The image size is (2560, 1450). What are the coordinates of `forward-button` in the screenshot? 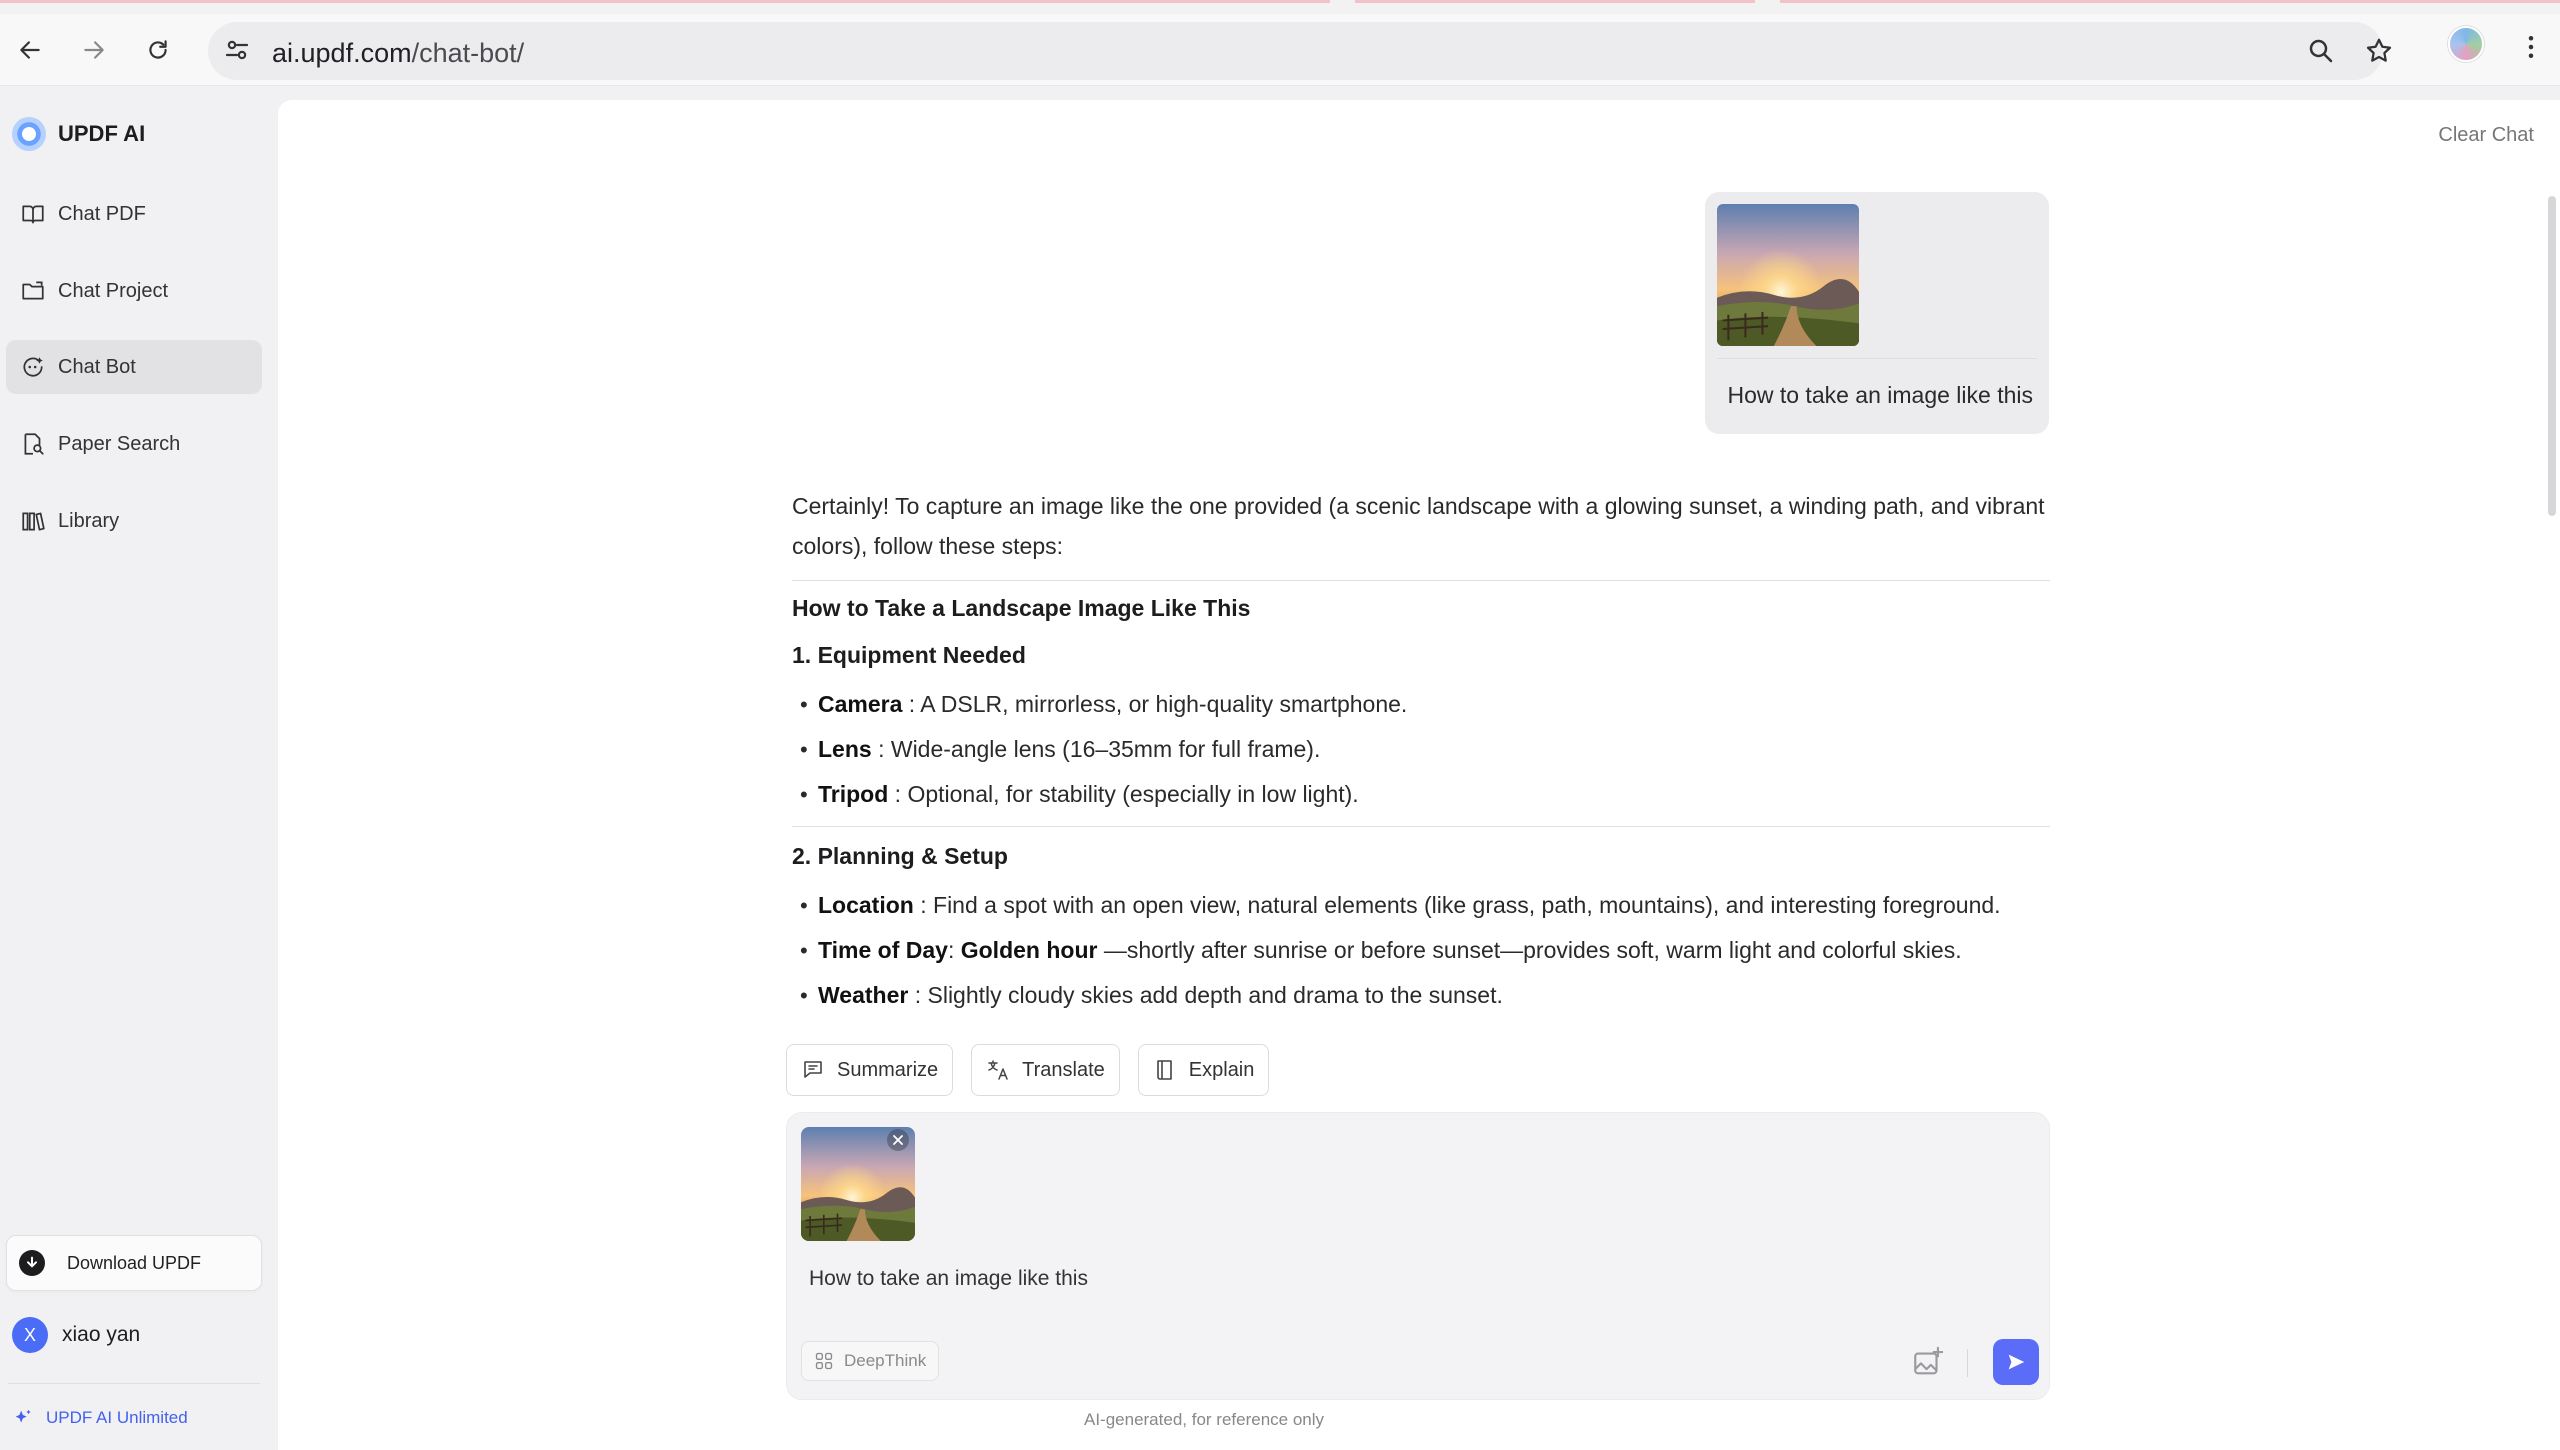 It's located at (94, 50).